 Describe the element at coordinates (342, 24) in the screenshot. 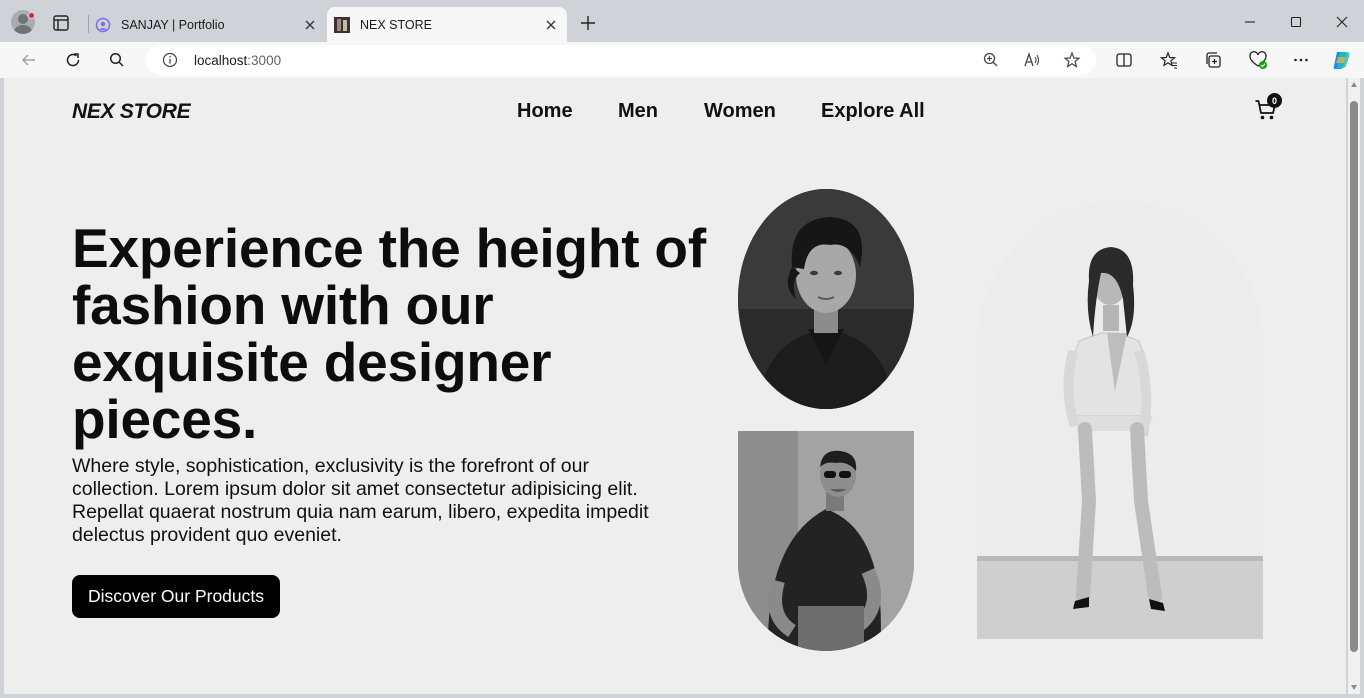

I see `nex-store-favicon-icon` at that location.